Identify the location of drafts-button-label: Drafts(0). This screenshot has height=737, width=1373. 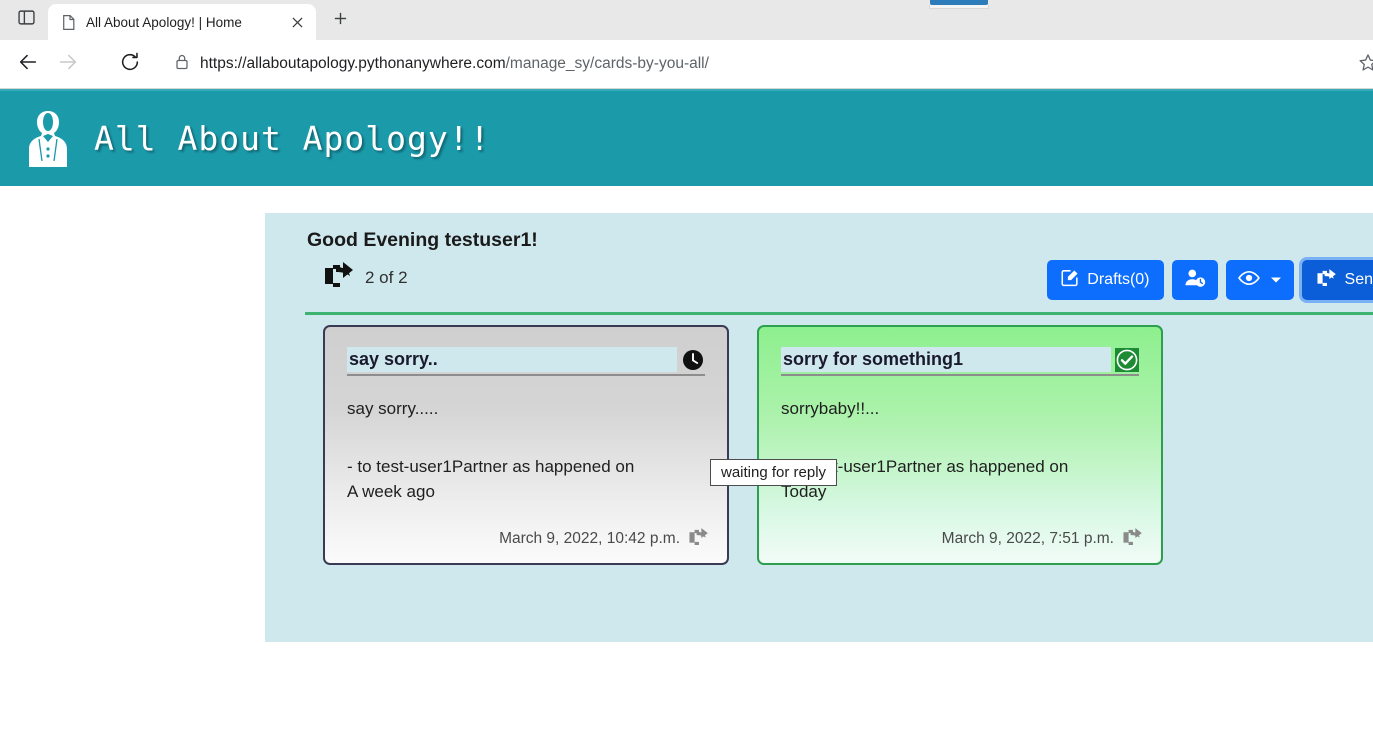
(1118, 279).